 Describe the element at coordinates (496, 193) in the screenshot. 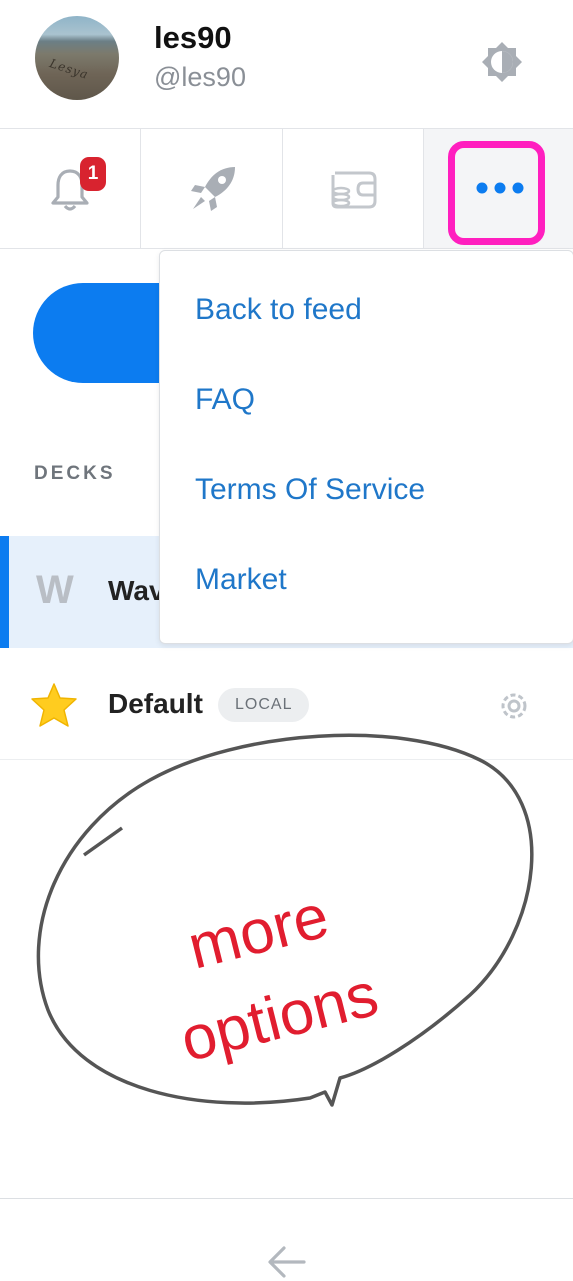

I see `more-options-highlight` at that location.